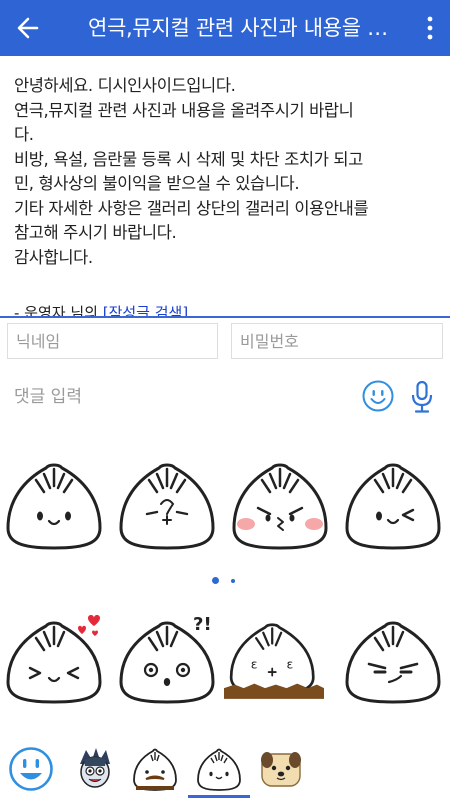 The image size is (450, 800). What do you see at coordinates (233, 581) in the screenshot?
I see `page-dot` at bounding box center [233, 581].